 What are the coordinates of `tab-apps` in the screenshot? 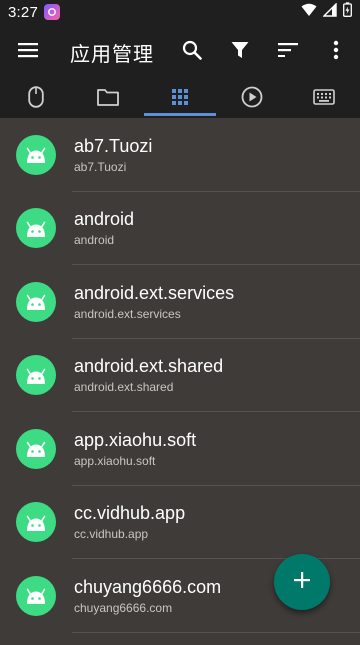 It's located at (180, 99).